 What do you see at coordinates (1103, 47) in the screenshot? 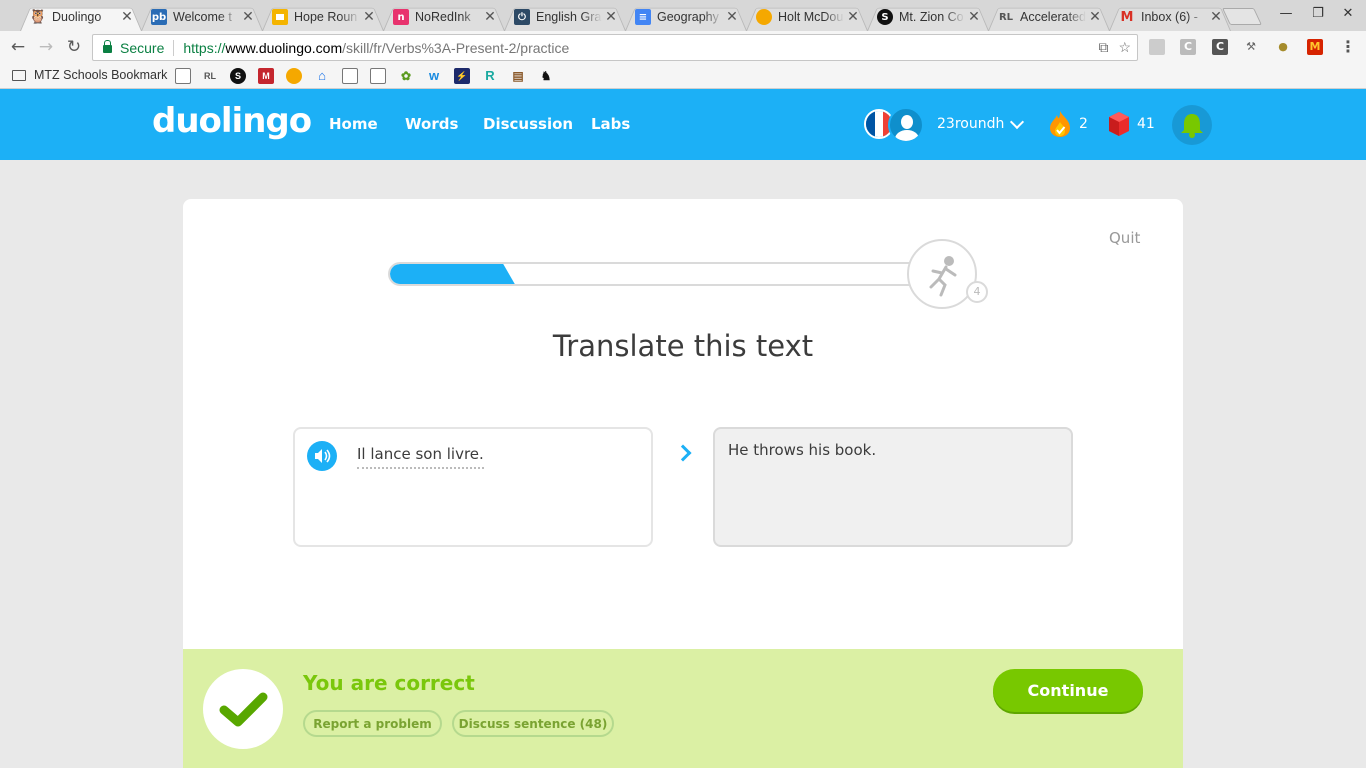
I see `translate-icon: ⧉` at bounding box center [1103, 47].